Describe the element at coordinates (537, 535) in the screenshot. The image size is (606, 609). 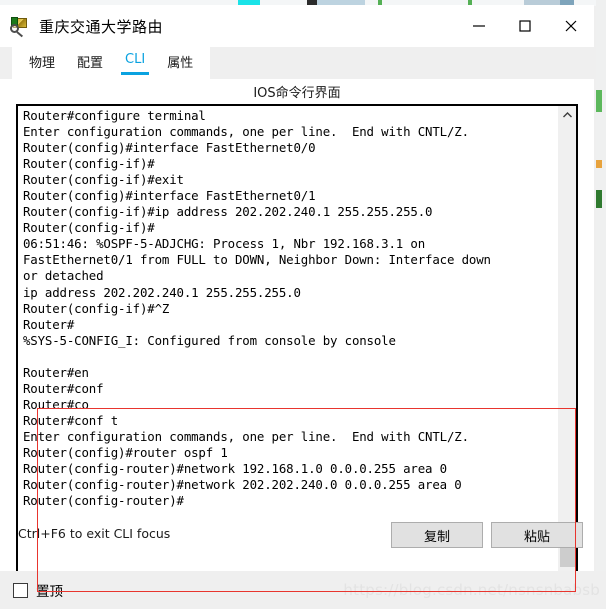
I see `paste-button: 粘贴` at that location.